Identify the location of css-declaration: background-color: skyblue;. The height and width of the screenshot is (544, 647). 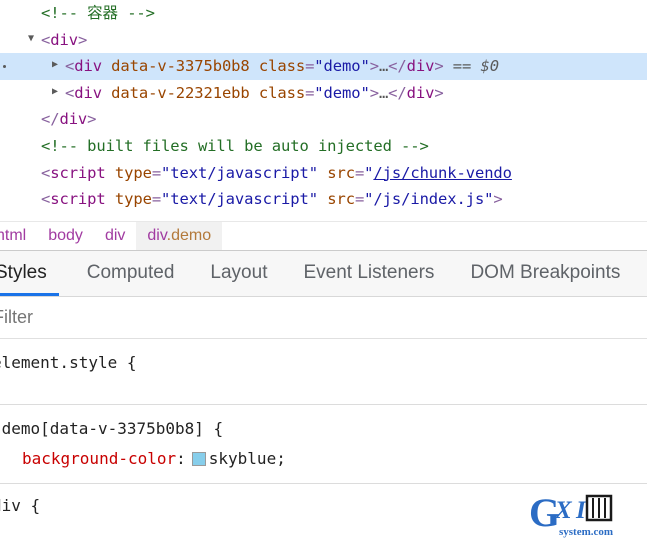
(323, 459).